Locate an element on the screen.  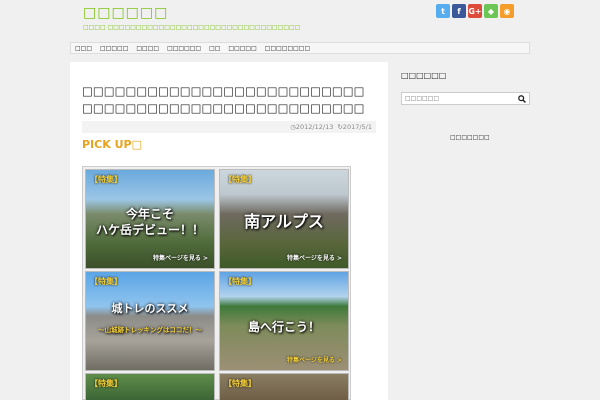
pickup-tile-5: 【特集】 is located at coordinates (150, 386).